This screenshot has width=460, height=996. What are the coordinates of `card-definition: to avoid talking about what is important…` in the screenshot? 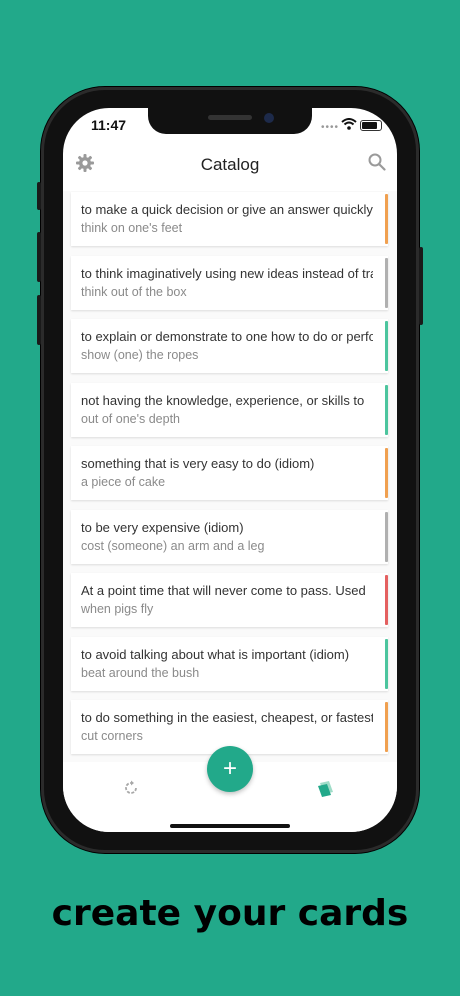 It's located at (215, 654).